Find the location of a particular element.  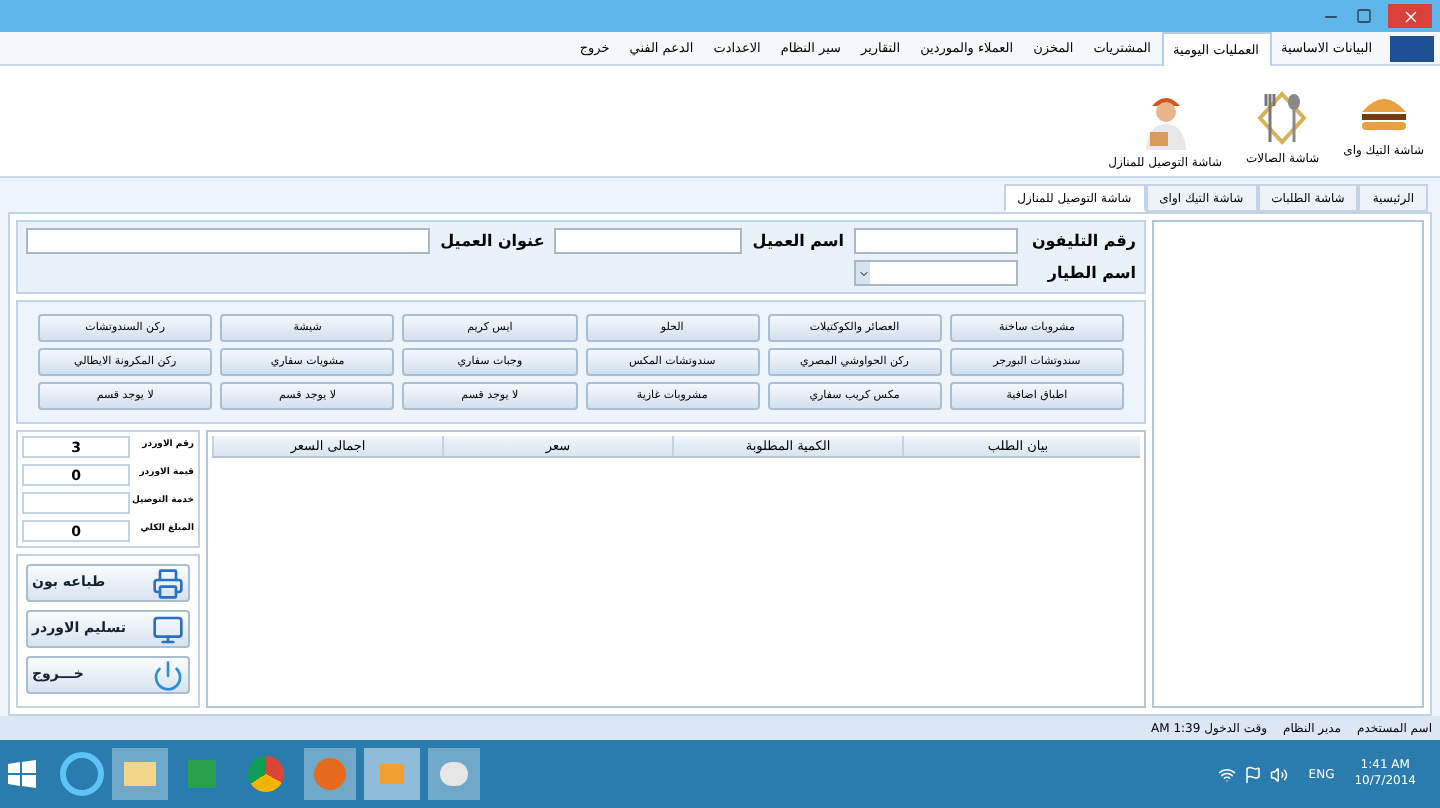

app-menu-button is located at coordinates (1412, 48).